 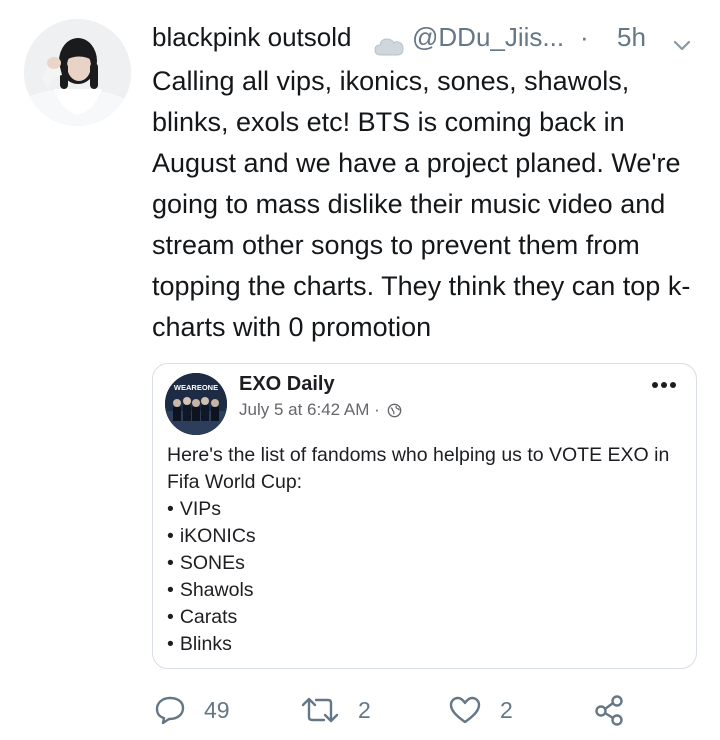 I want to click on list-item: Shawols, so click(x=427, y=590).